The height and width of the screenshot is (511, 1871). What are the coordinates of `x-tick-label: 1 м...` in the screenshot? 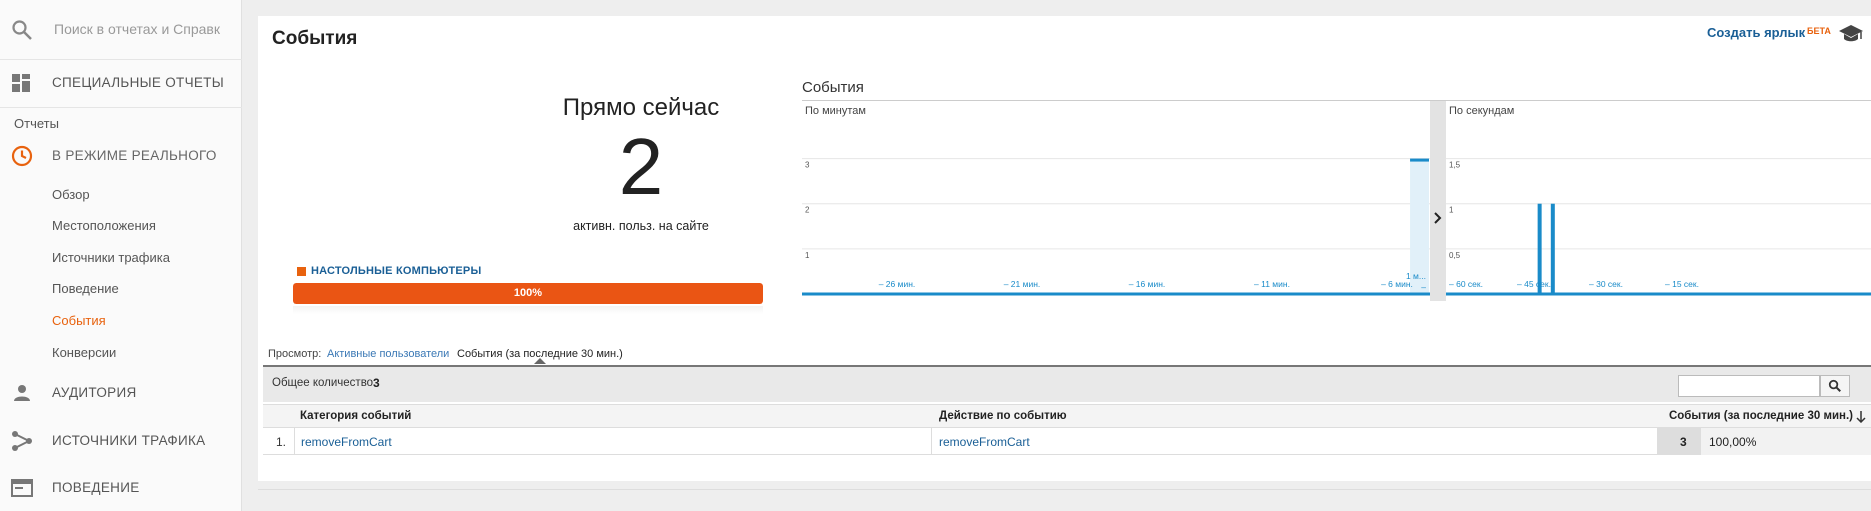 It's located at (1416, 276).